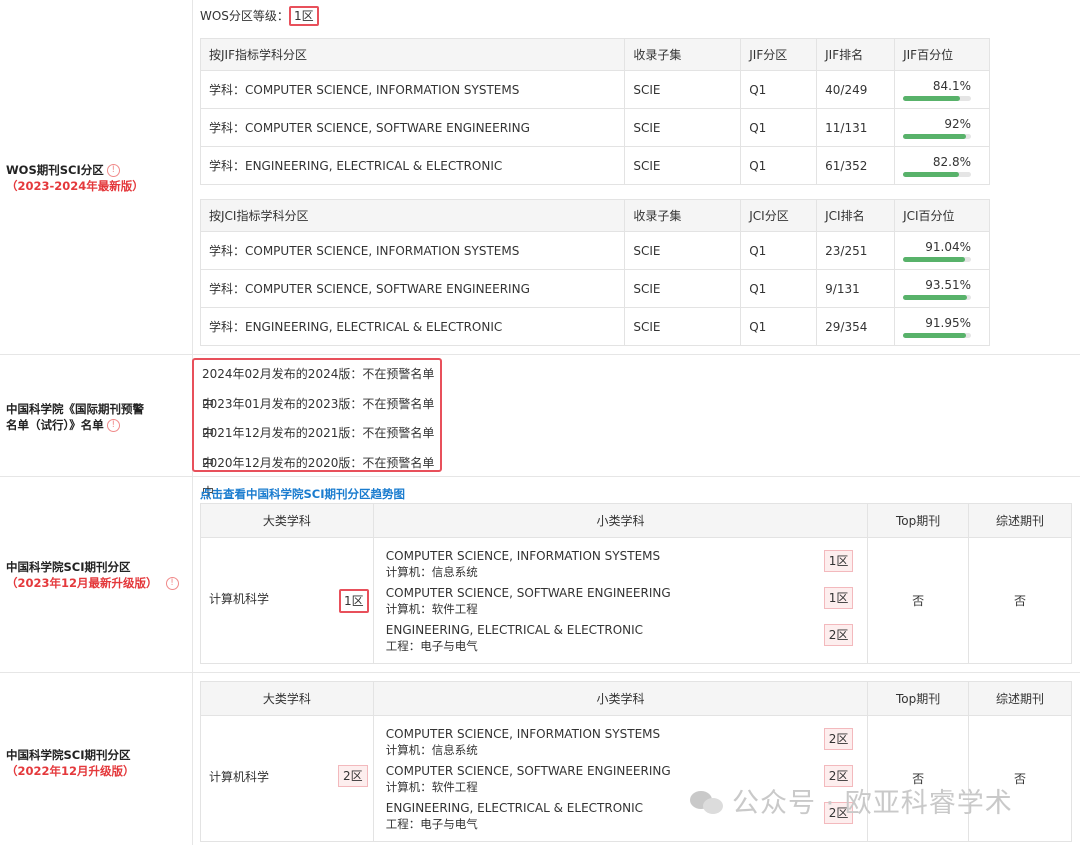 Image resolution: width=1080 pixels, height=845 pixels. I want to click on jif-cell-subject: 学科：COMPUTER SCIENCE, INFORMATION SYSTEMS, so click(412, 89).